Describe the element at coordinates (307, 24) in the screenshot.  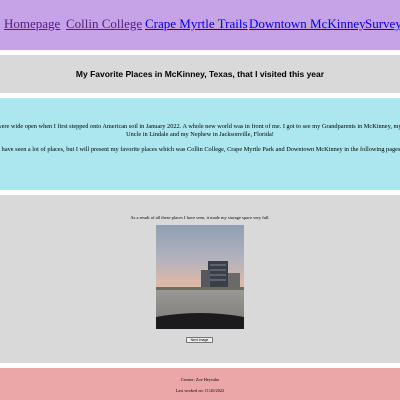
I see `nav-link-downtown-mckinney: Downtown McKinney` at that location.